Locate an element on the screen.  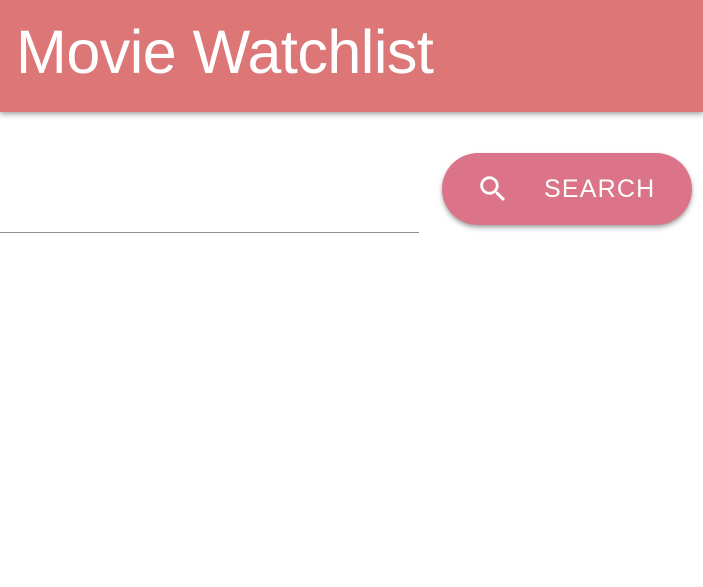
search-button: SEARCH is located at coordinates (567, 189).